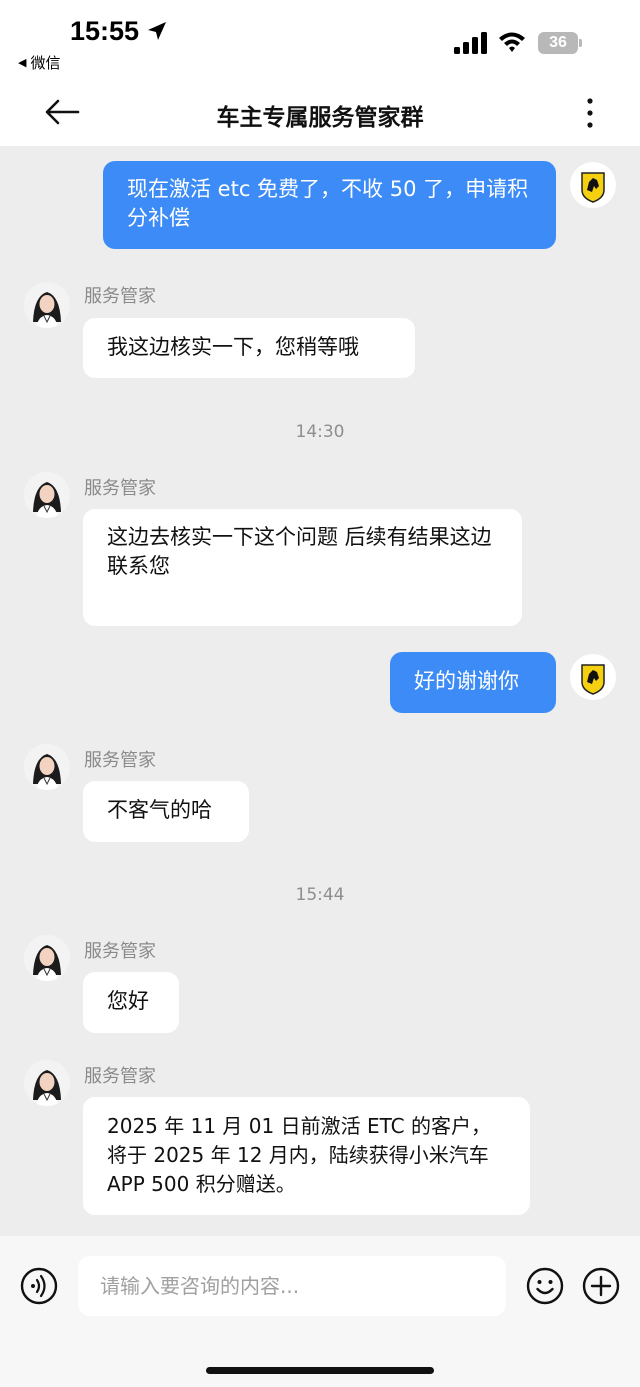 The image size is (640, 1387). I want to click on more-icon, so click(590, 113).